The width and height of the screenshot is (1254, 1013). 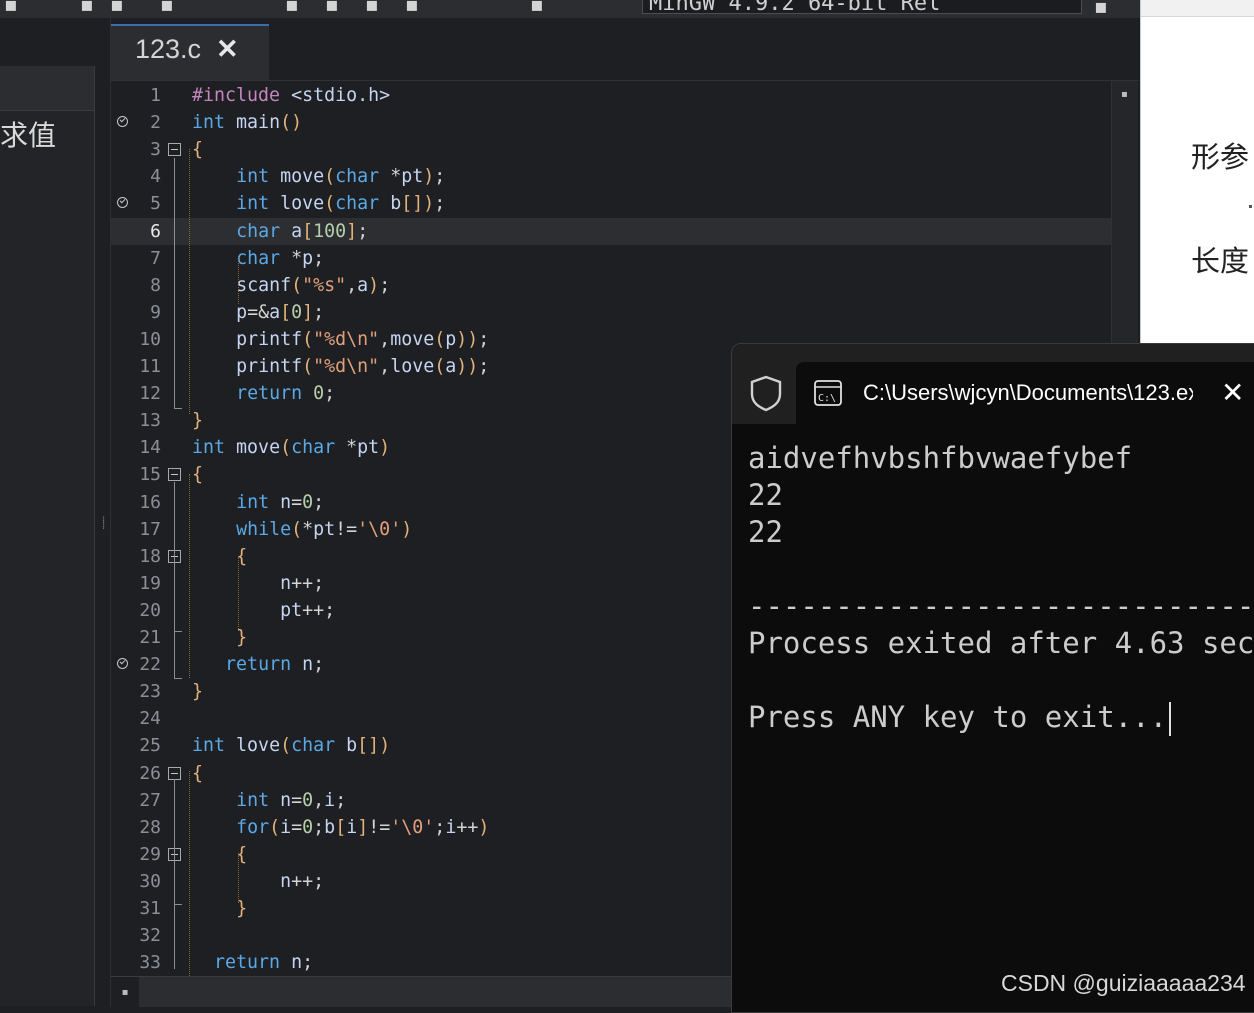 I want to click on line-number: 29, so click(x=136, y=854).